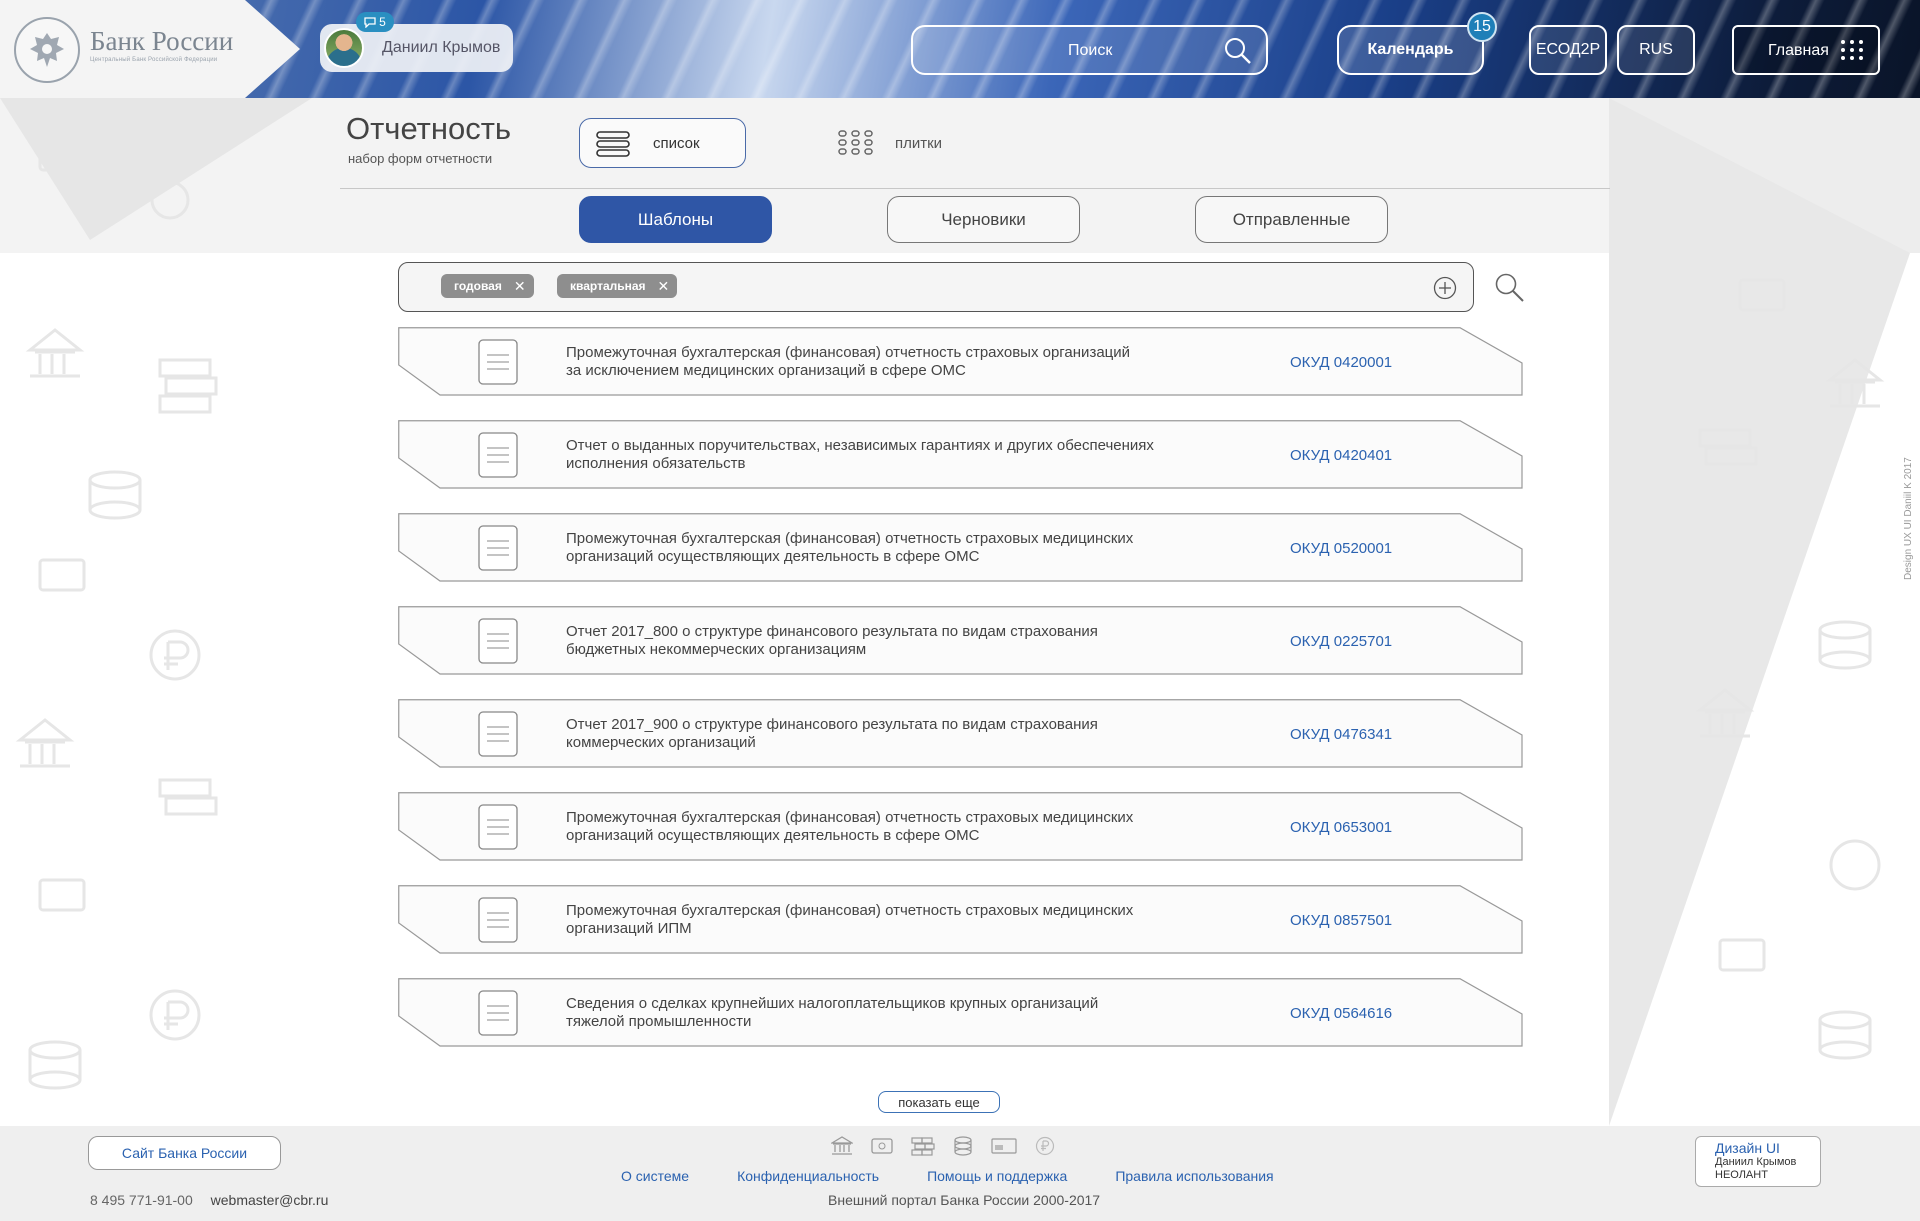  What do you see at coordinates (1004, 1146) in the screenshot?
I see `id-card-icon` at bounding box center [1004, 1146].